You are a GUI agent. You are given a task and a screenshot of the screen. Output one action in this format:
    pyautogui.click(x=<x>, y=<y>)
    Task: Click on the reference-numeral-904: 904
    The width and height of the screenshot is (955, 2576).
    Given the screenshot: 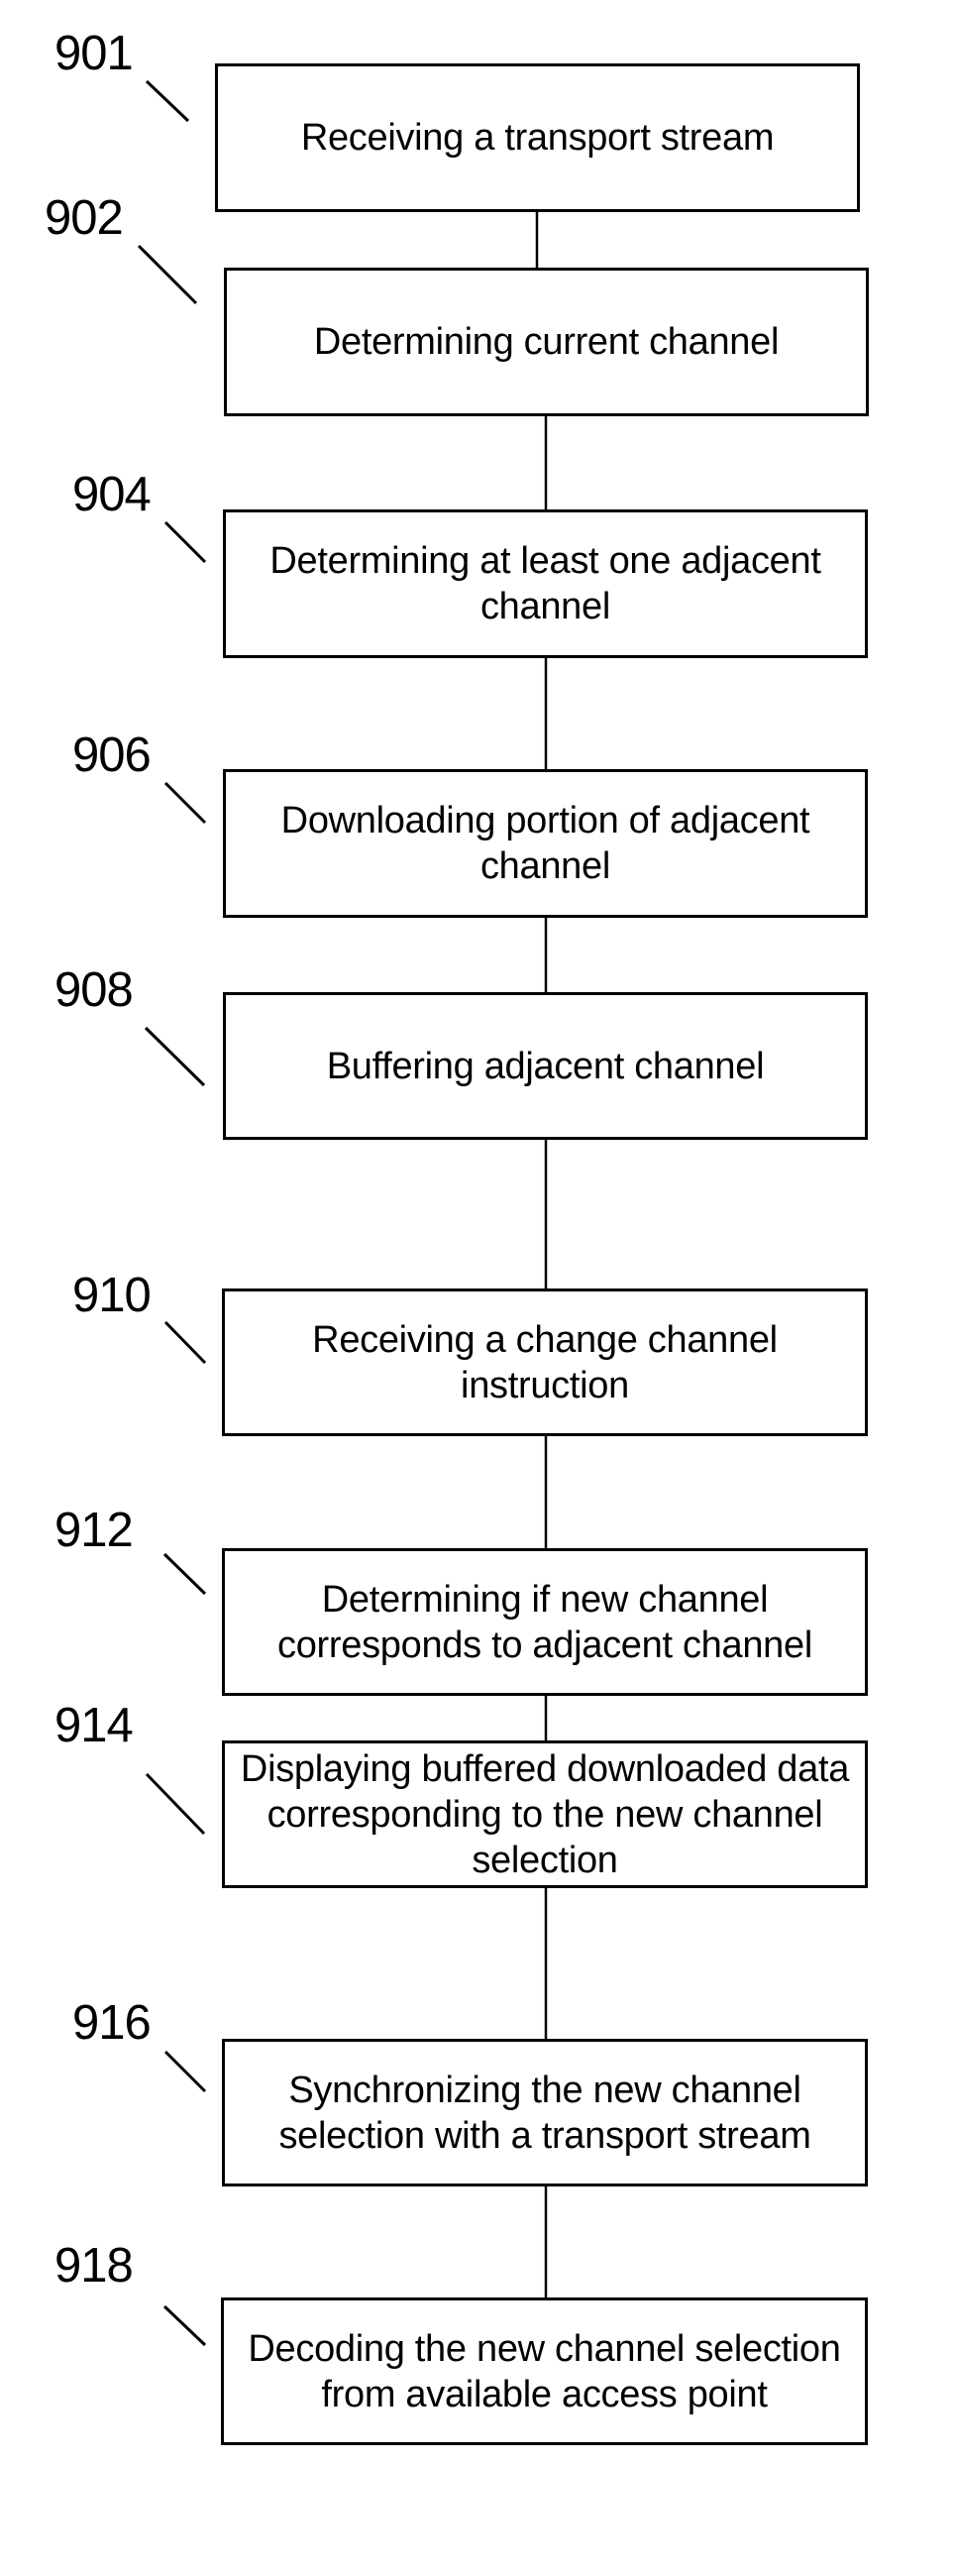 What is the action you would take?
    pyautogui.click(x=112, y=494)
    